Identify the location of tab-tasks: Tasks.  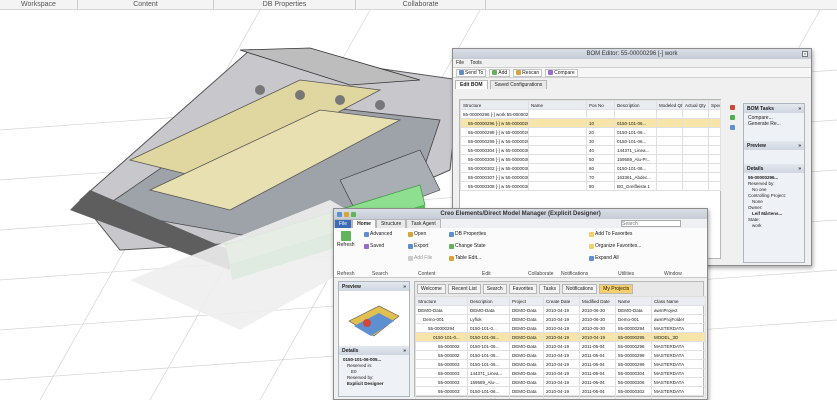
(549, 289).